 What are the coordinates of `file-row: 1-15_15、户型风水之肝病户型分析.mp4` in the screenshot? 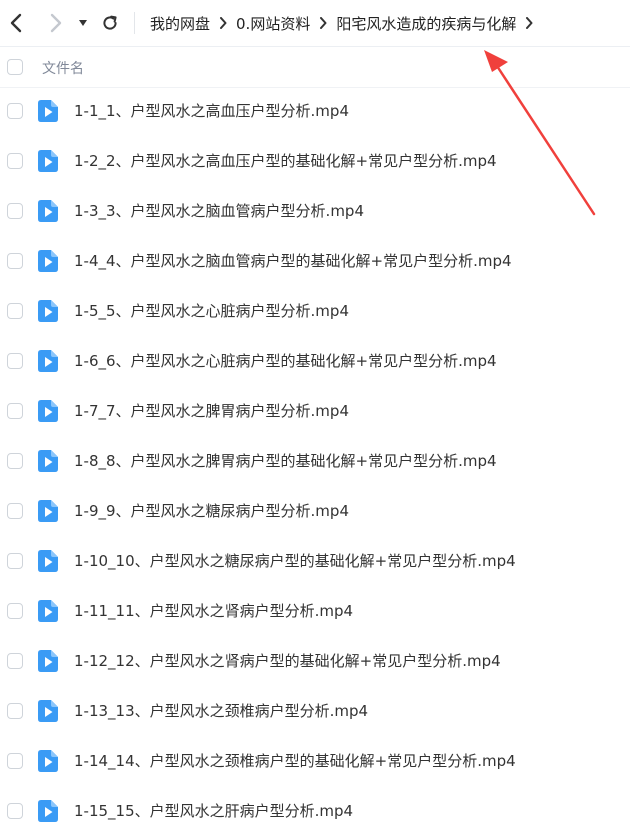 It's located at (315, 811).